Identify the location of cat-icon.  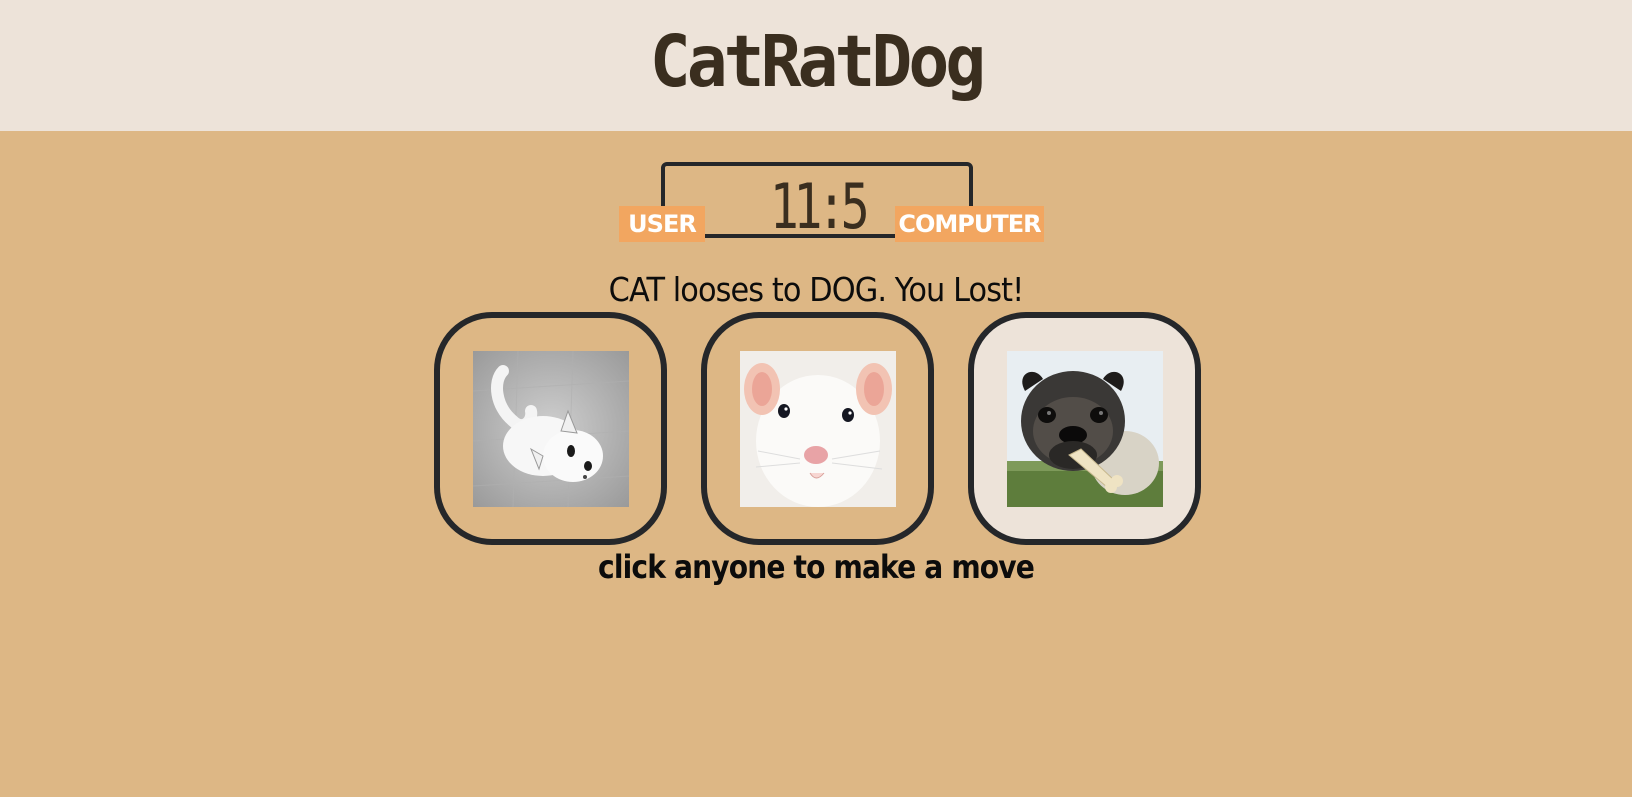
(550, 428).